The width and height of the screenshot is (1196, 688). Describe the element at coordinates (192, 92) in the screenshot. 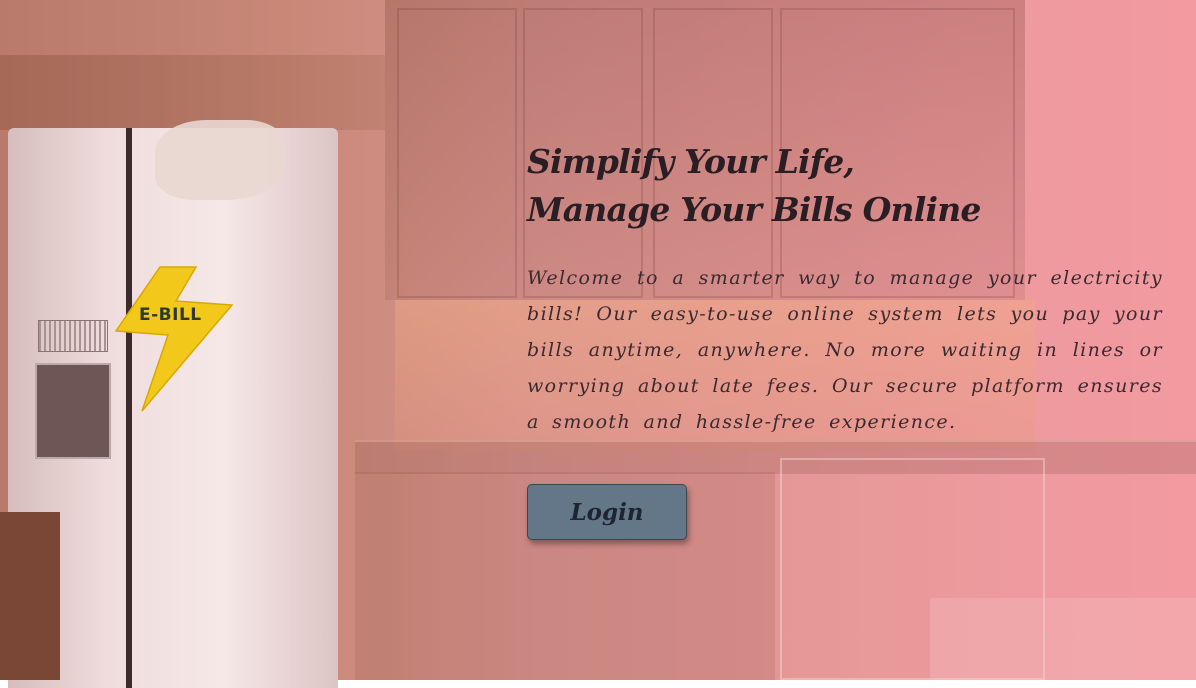

I see `shelf` at that location.